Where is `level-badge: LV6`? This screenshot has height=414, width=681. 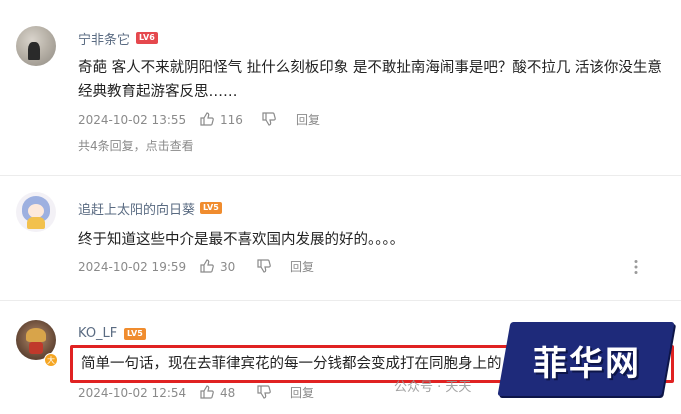 level-badge: LV6 is located at coordinates (147, 38).